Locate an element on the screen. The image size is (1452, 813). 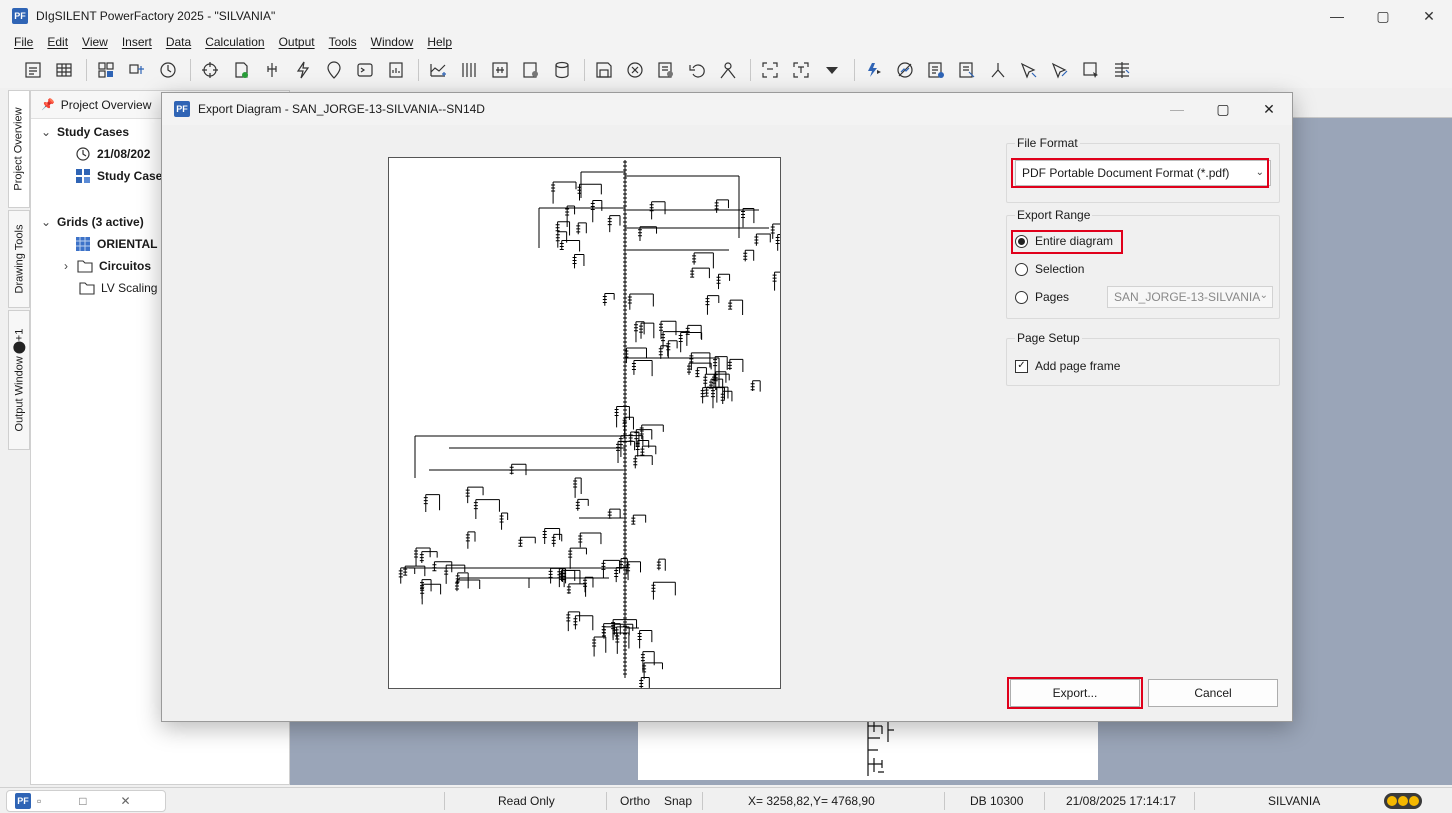
tab-output-window: Output Window +1 is located at coordinates (19, 380).